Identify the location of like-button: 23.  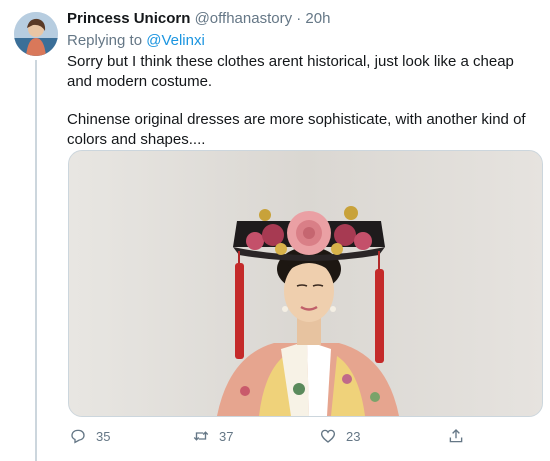
(339, 436).